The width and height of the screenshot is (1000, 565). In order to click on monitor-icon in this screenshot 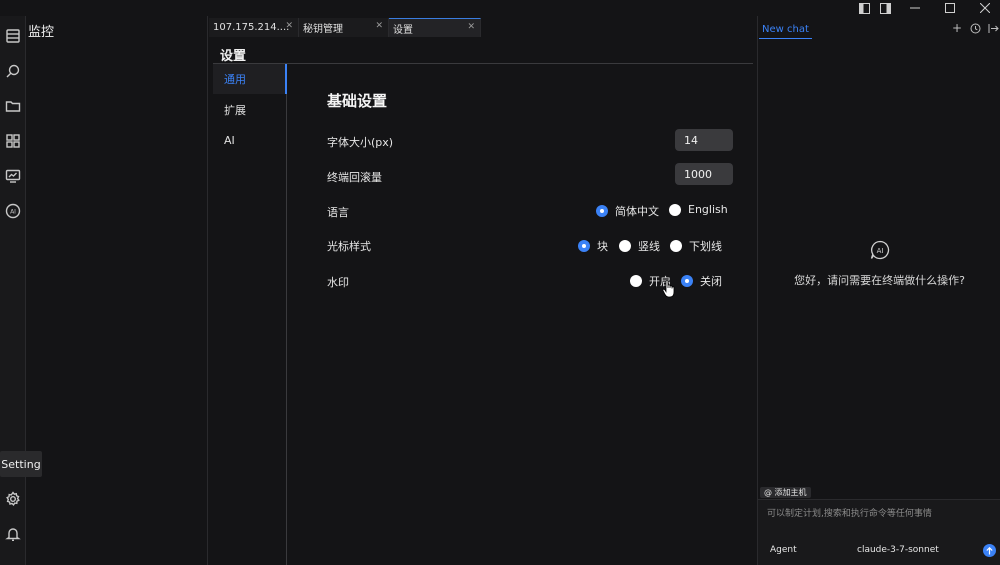, I will do `click(13, 176)`.